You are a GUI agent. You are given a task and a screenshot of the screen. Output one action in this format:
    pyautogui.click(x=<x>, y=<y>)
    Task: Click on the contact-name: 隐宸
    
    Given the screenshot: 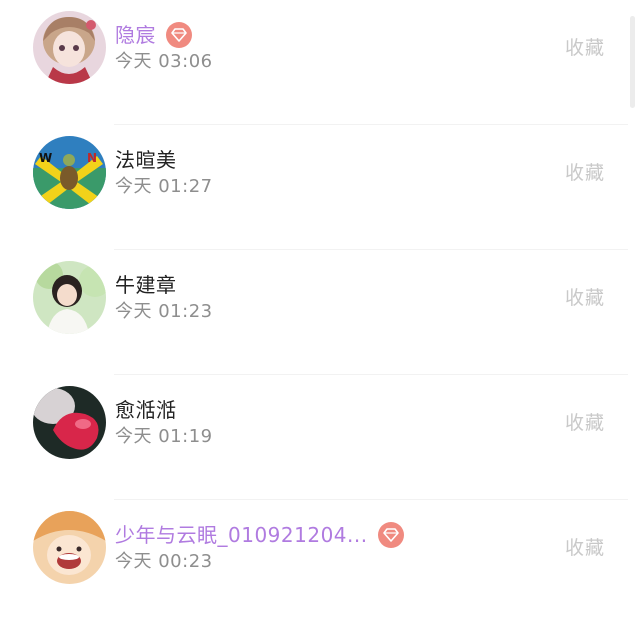 What is the action you would take?
    pyautogui.click(x=135, y=35)
    